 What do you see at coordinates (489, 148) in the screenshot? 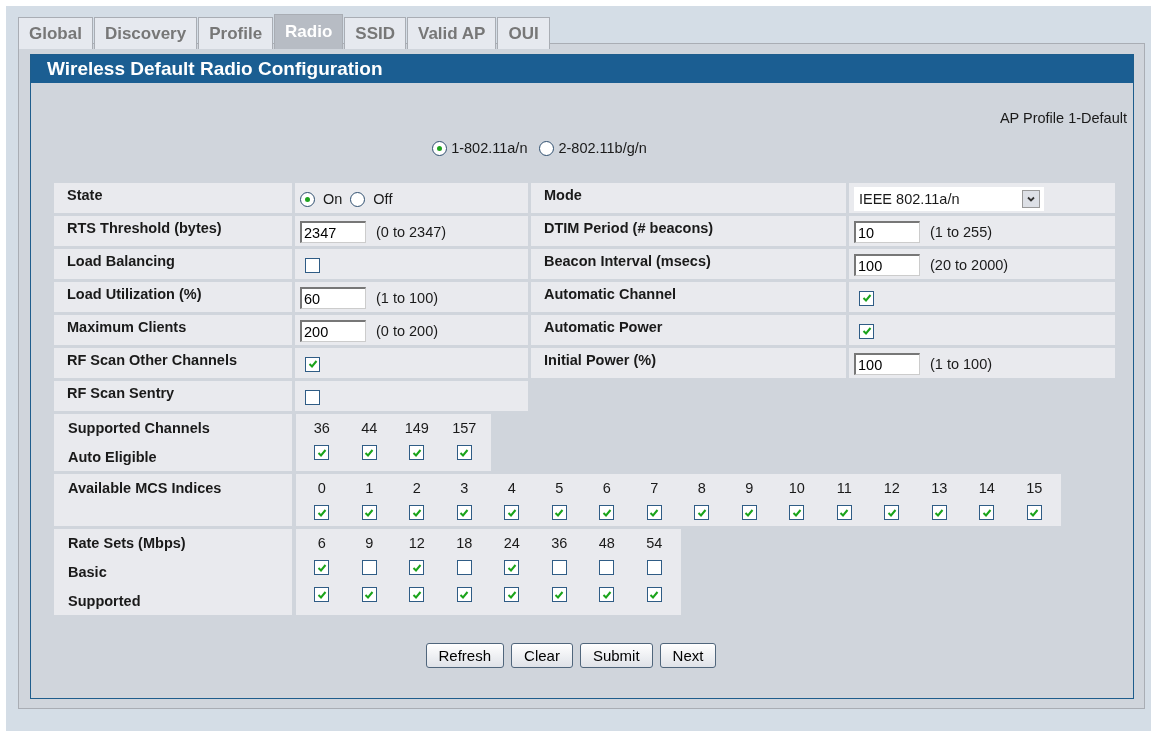
I see `radio-label: 1-802.11a/n` at bounding box center [489, 148].